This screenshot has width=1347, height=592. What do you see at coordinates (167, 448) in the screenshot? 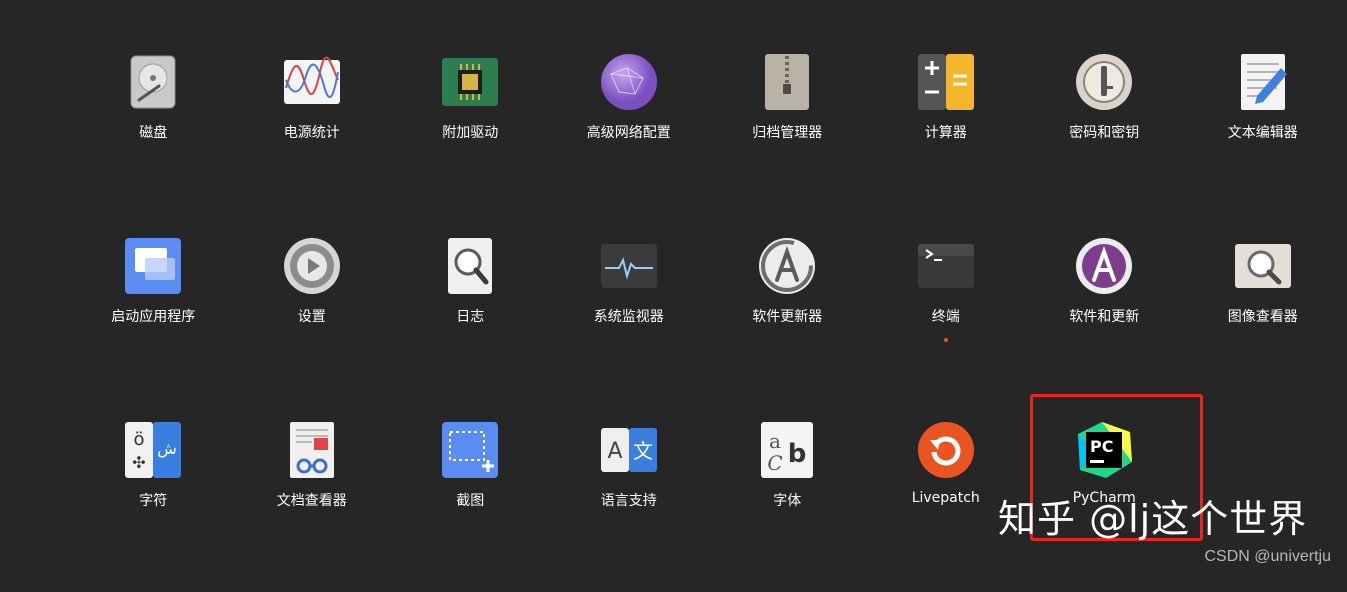
I see `svg-text: ش` at bounding box center [167, 448].